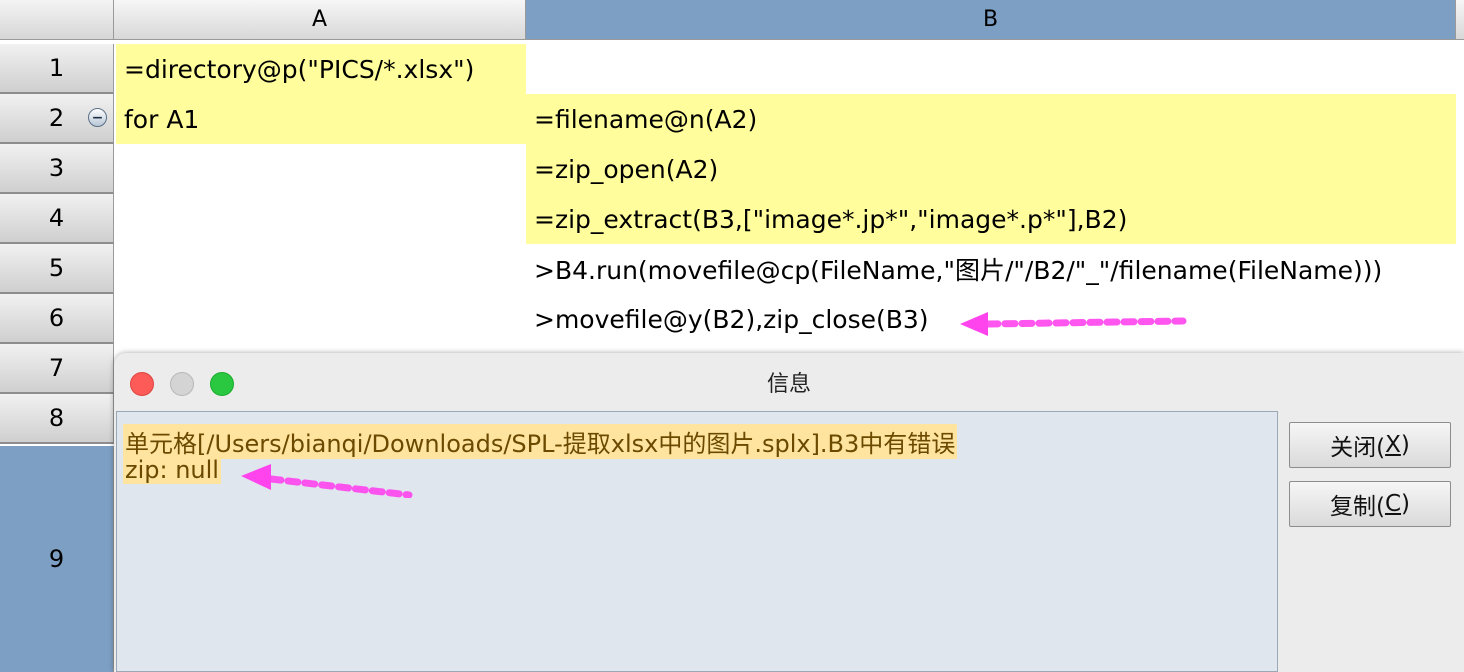  I want to click on close-button-label: 关闭(, so click(1358, 448).